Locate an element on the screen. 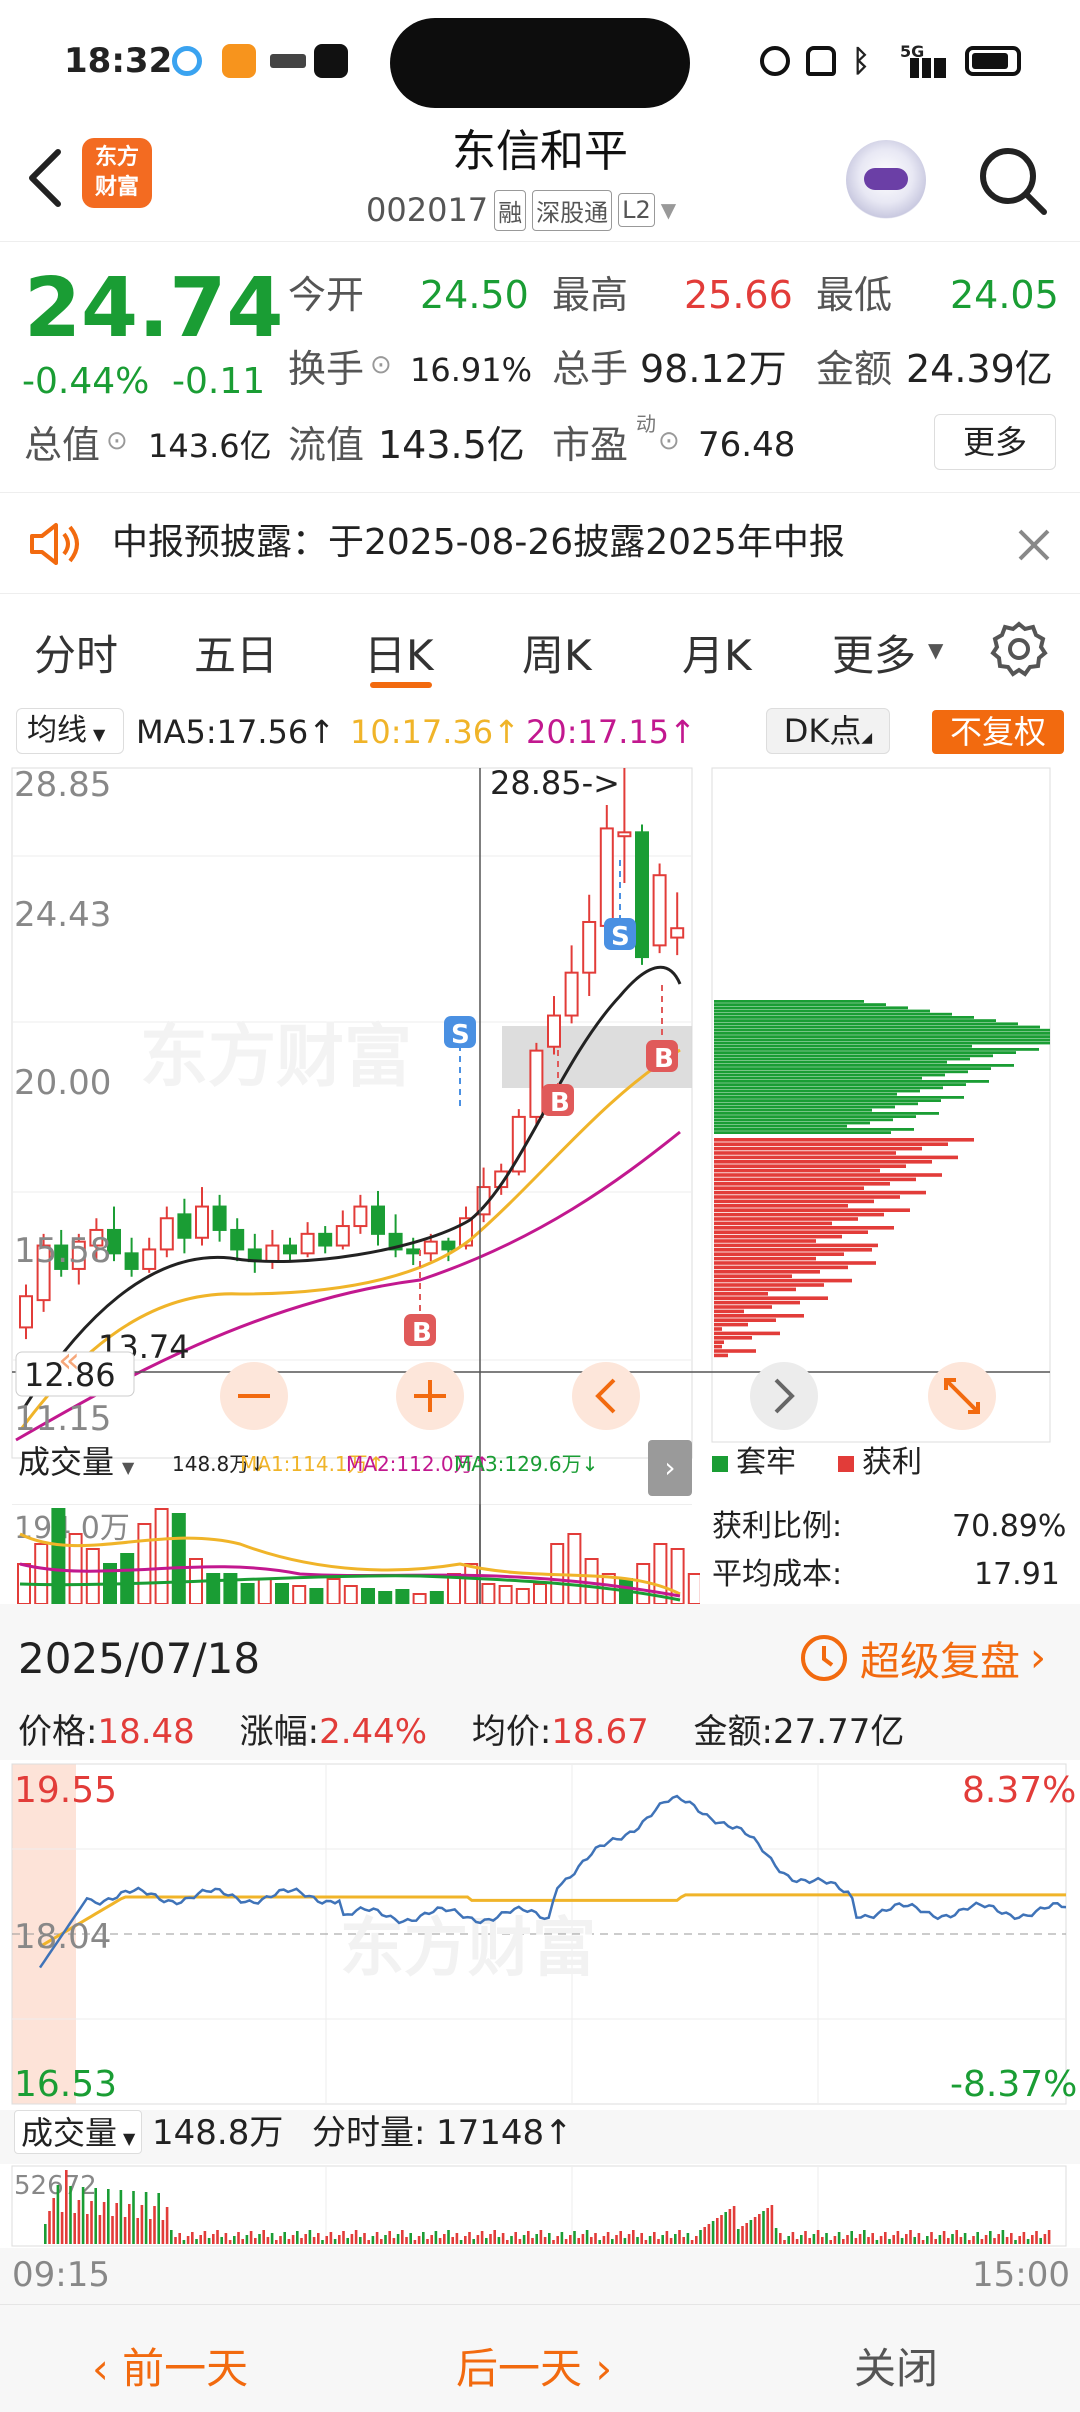 The image size is (1080, 2412). price-label: 价格: is located at coordinates (58, 1732).